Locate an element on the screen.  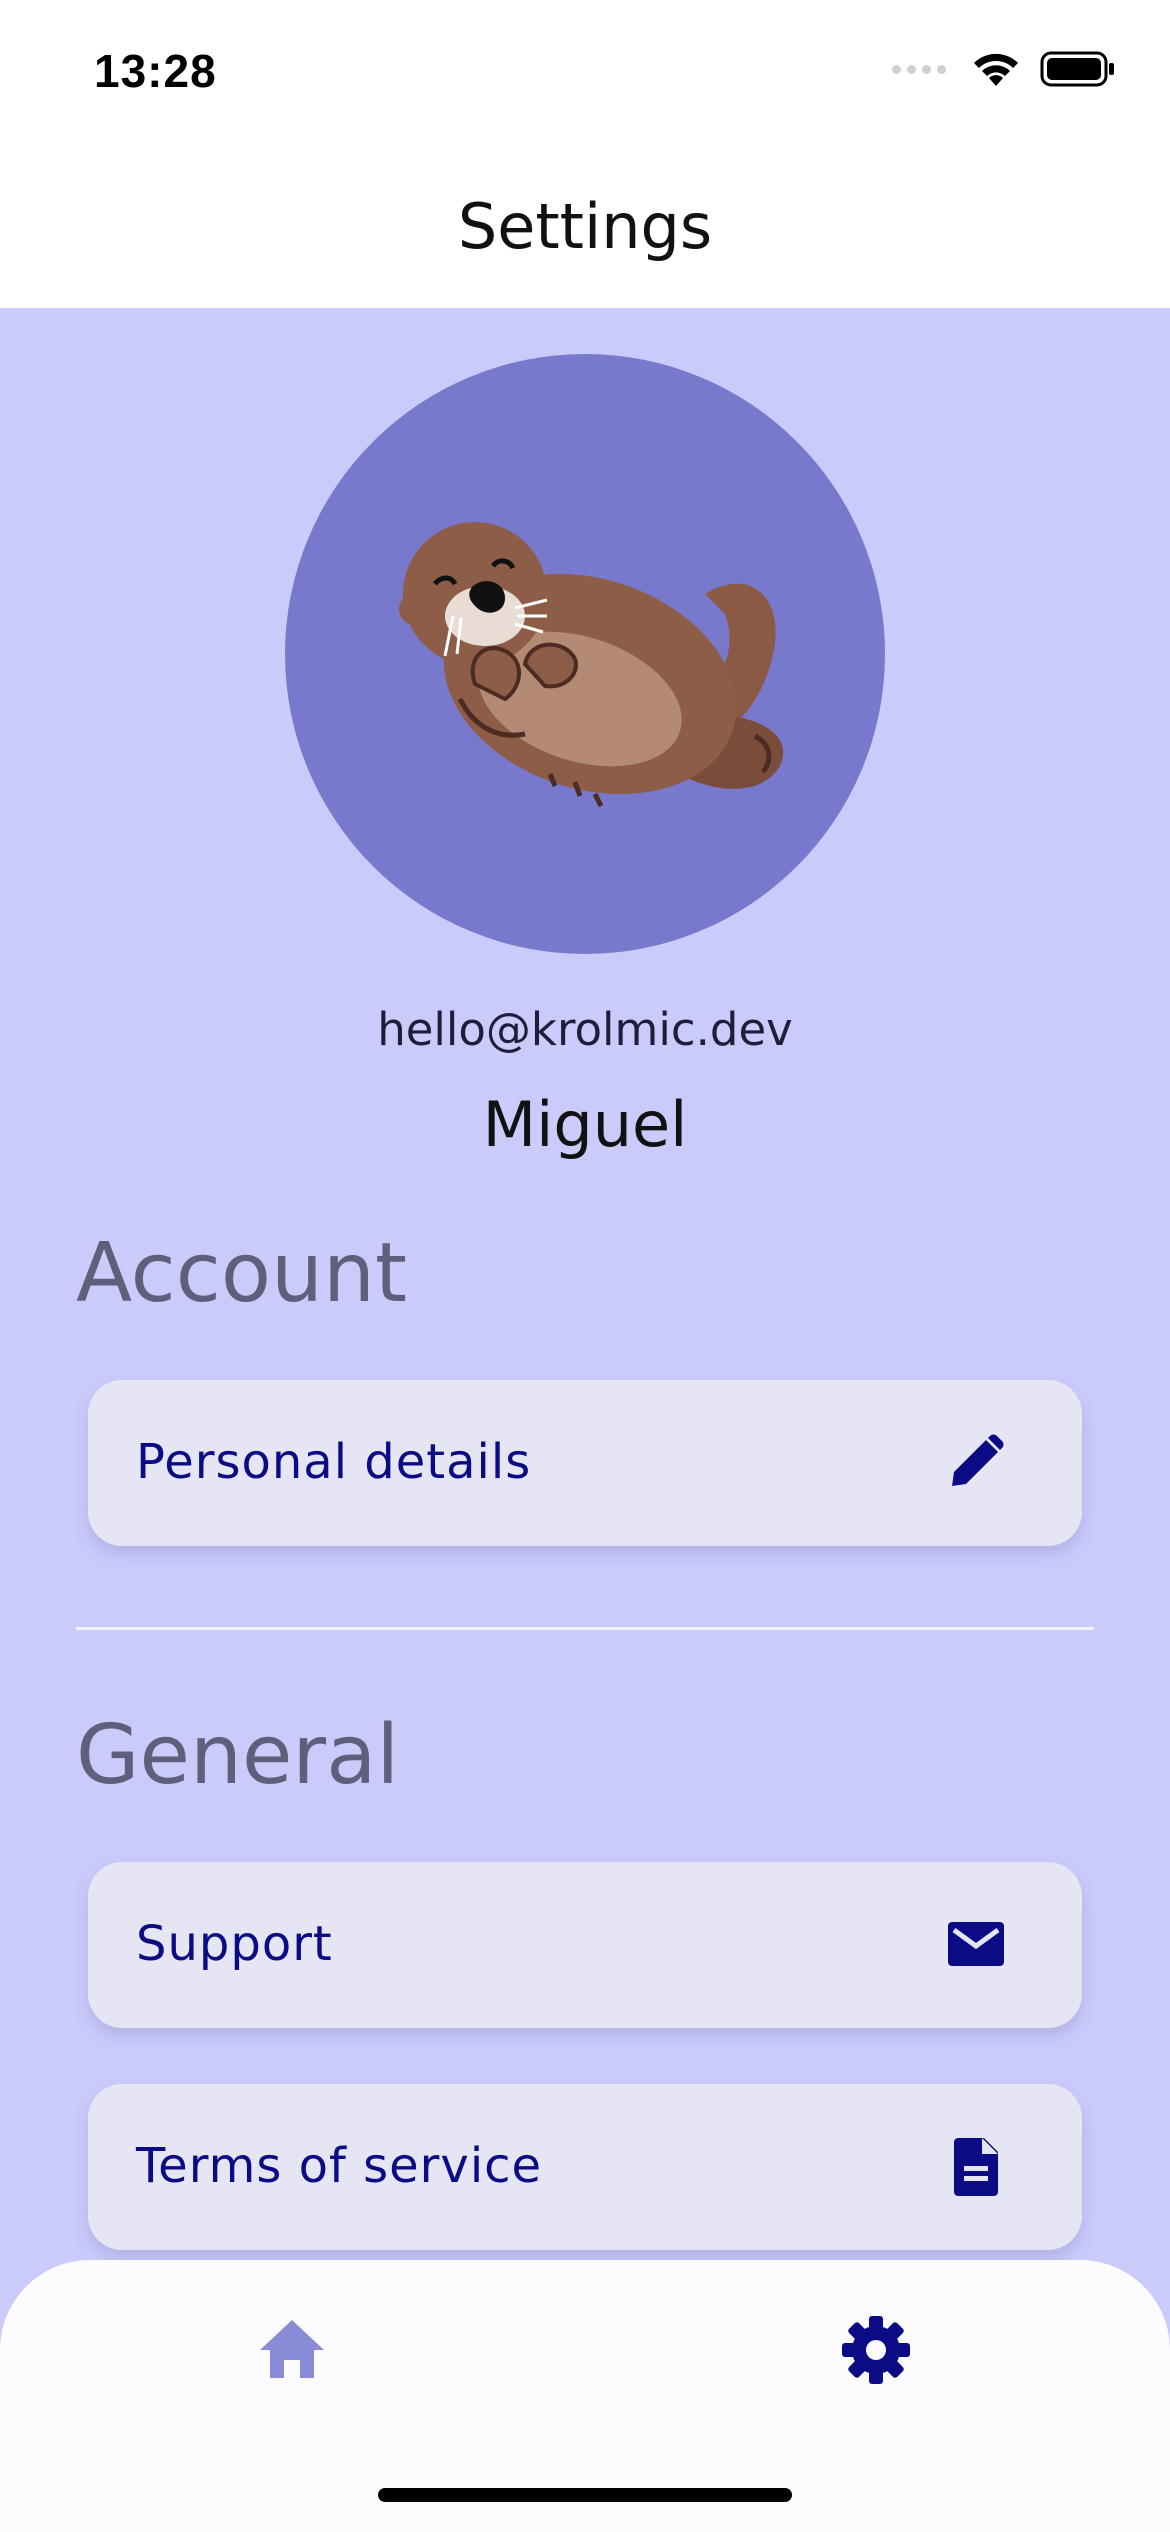
status-icons is located at coordinates (1004, 69).